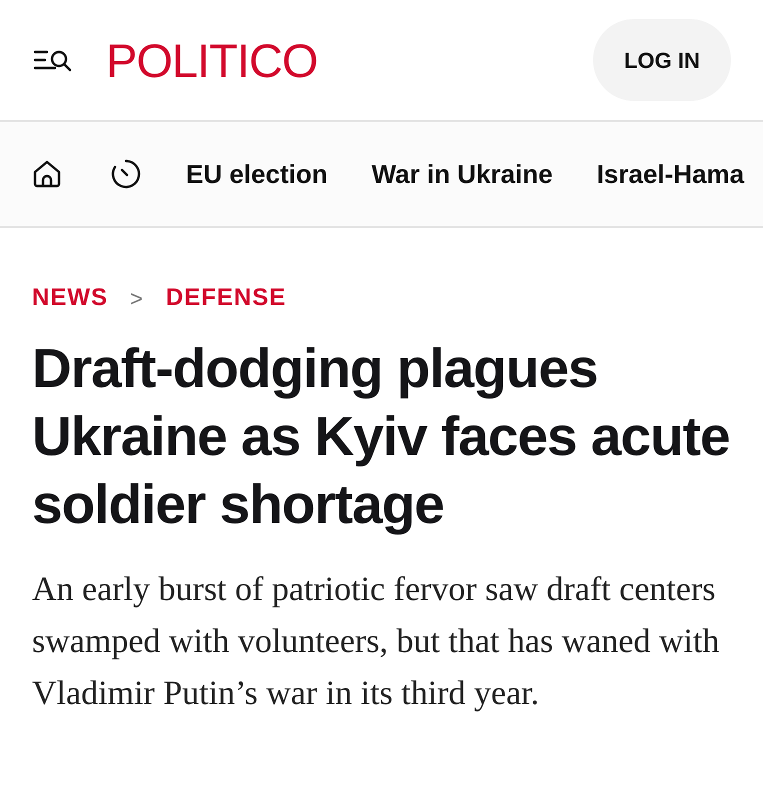 This screenshot has height=800, width=763. Describe the element at coordinates (662, 60) in the screenshot. I see `login-button: LOG IN` at that location.